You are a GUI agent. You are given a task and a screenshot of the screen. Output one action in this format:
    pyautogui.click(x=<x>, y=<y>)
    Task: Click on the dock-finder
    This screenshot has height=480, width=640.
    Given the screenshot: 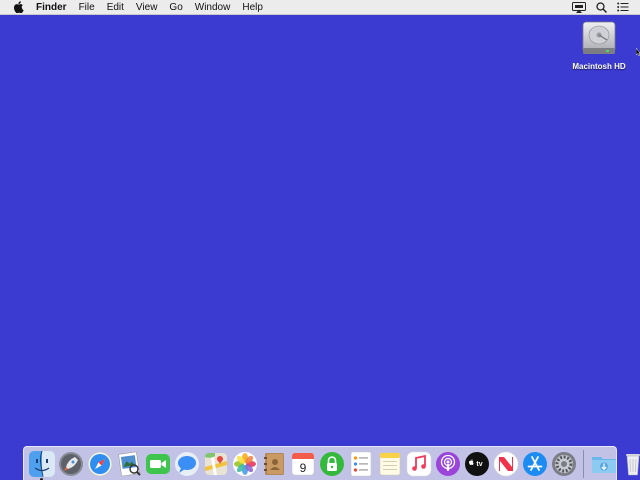 What is the action you would take?
    pyautogui.click(x=41, y=465)
    